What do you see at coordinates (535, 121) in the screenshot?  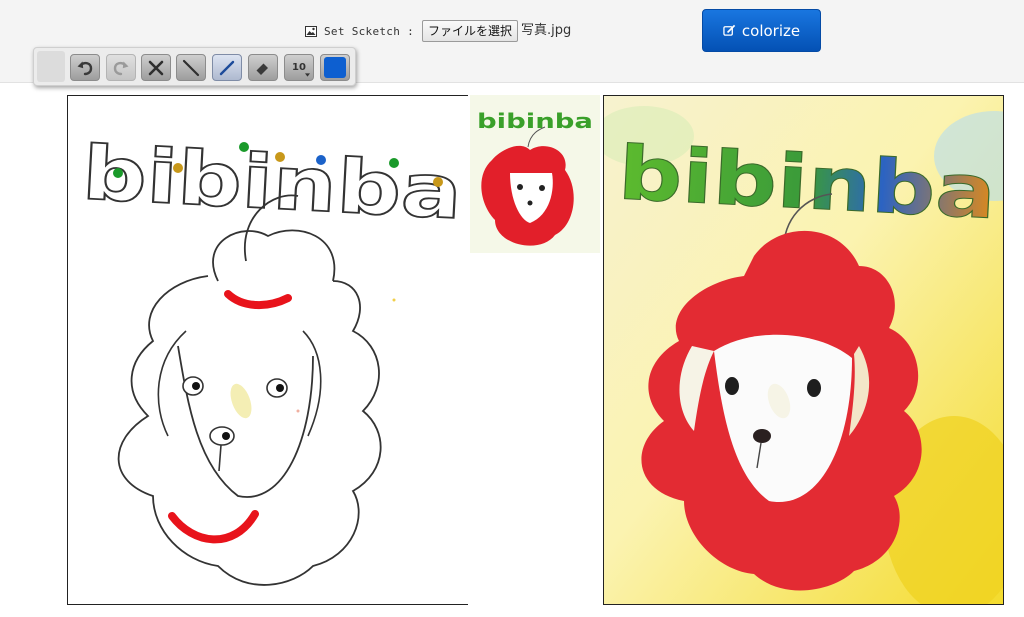 I see `thumbnail-title-text: bibinba` at bounding box center [535, 121].